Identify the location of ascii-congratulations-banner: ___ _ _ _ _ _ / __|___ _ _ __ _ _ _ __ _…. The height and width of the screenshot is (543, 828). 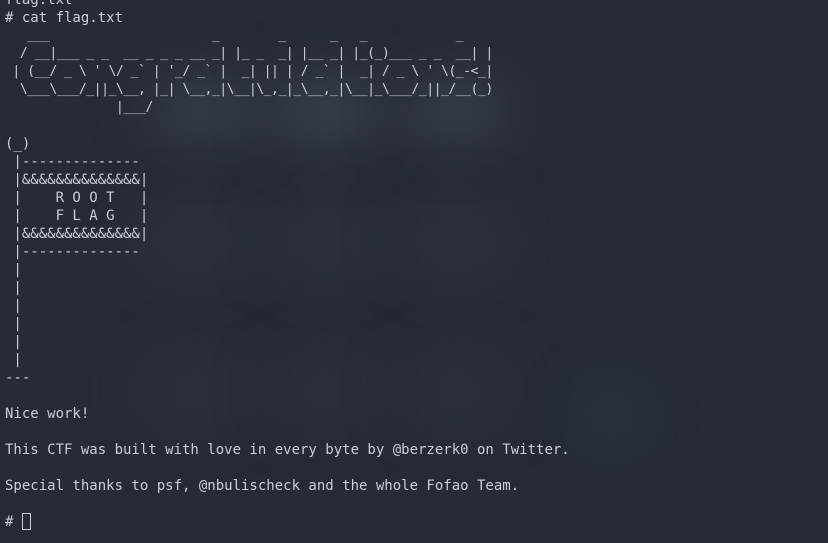
(252, 71).